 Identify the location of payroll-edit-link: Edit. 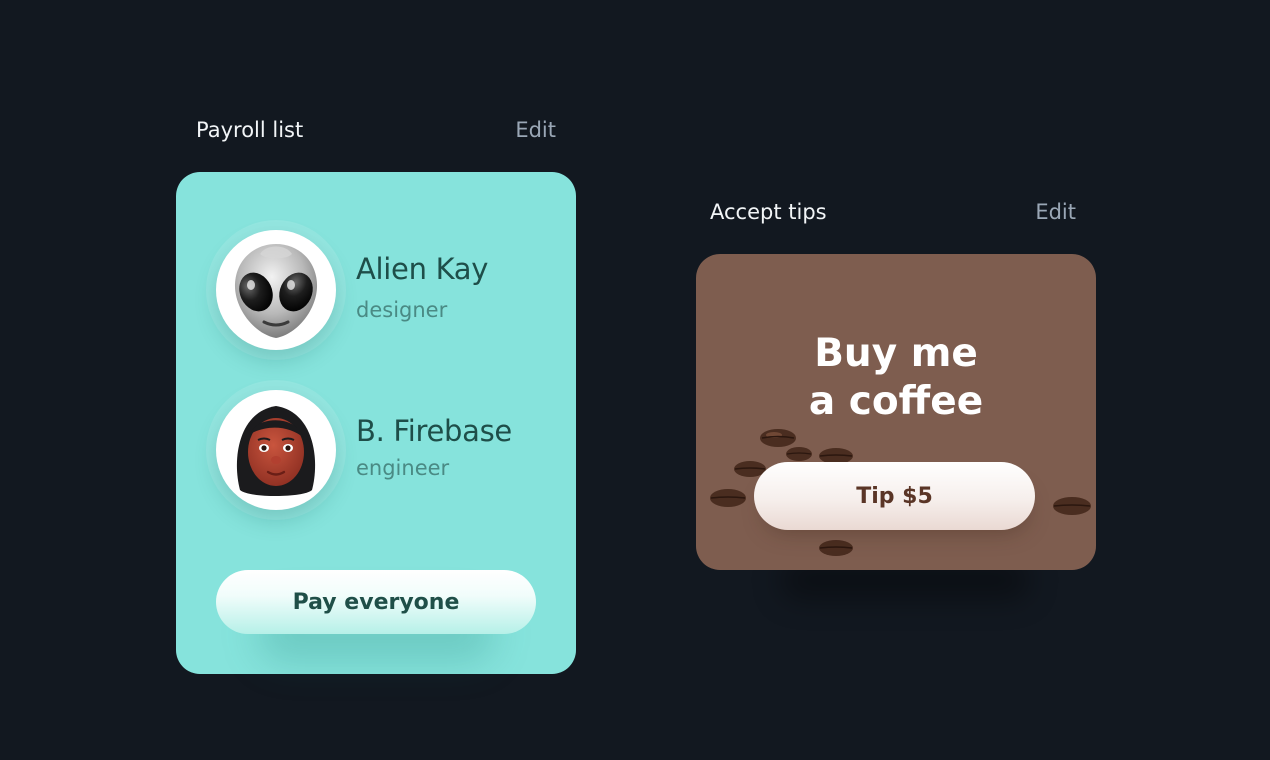
(535, 130).